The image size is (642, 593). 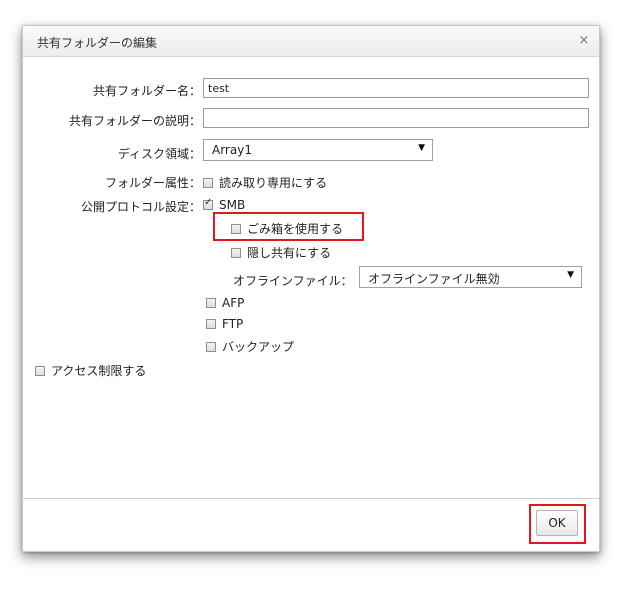 I want to click on footer-divider, so click(x=311, y=498).